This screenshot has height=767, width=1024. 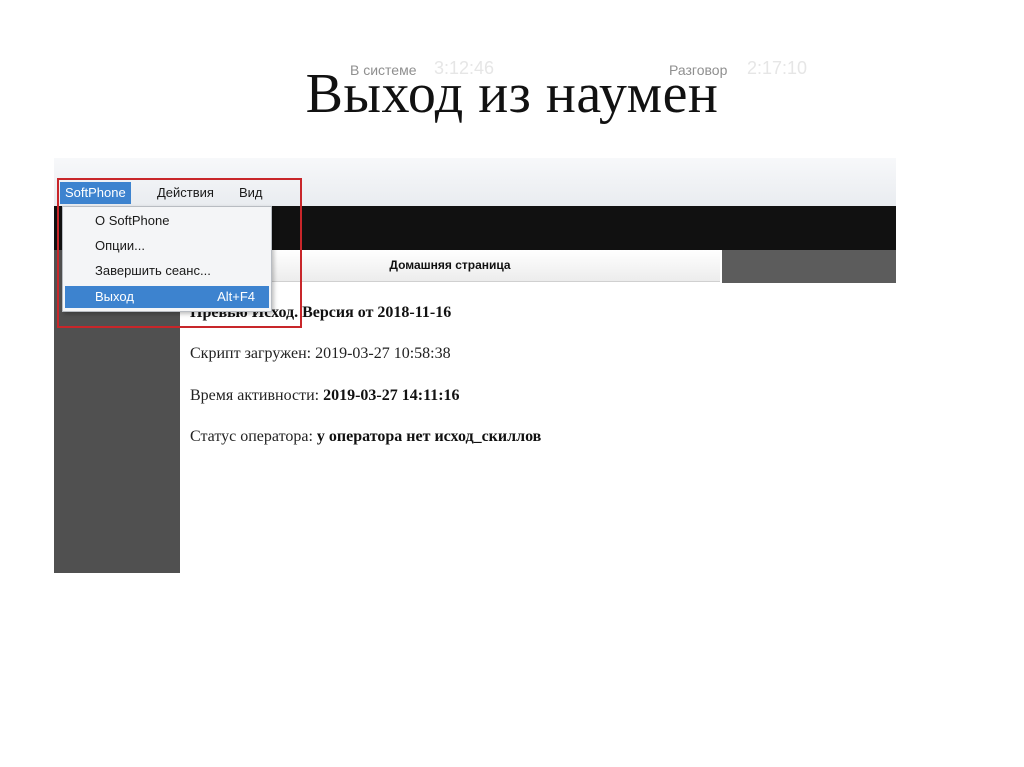 I want to click on script-loaded-value: 2019-03-27 10:58:38, so click(x=383, y=353).